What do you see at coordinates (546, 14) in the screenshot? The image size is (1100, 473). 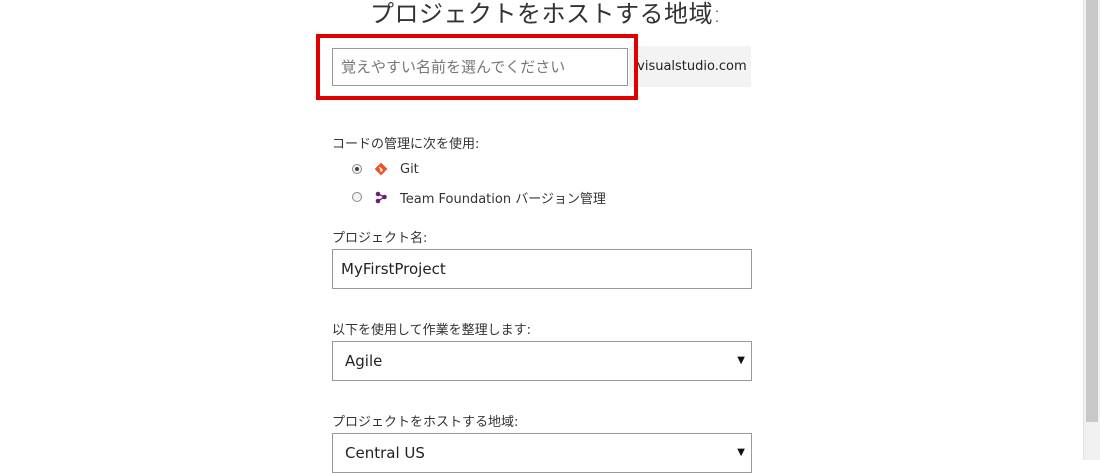 I see `page-title: プロジェクトをホストする地域:` at bounding box center [546, 14].